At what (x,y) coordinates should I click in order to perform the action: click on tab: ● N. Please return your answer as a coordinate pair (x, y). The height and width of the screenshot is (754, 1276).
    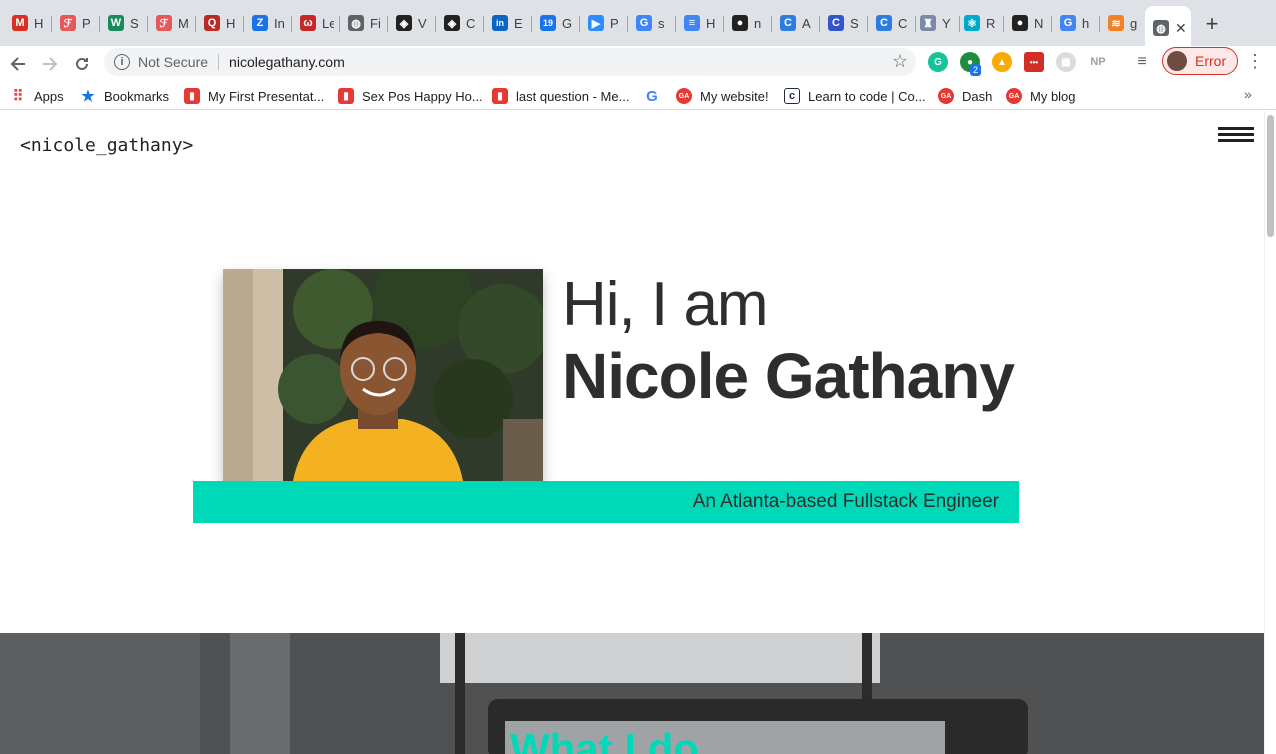
    Looking at the image, I should click on (1028, 23).